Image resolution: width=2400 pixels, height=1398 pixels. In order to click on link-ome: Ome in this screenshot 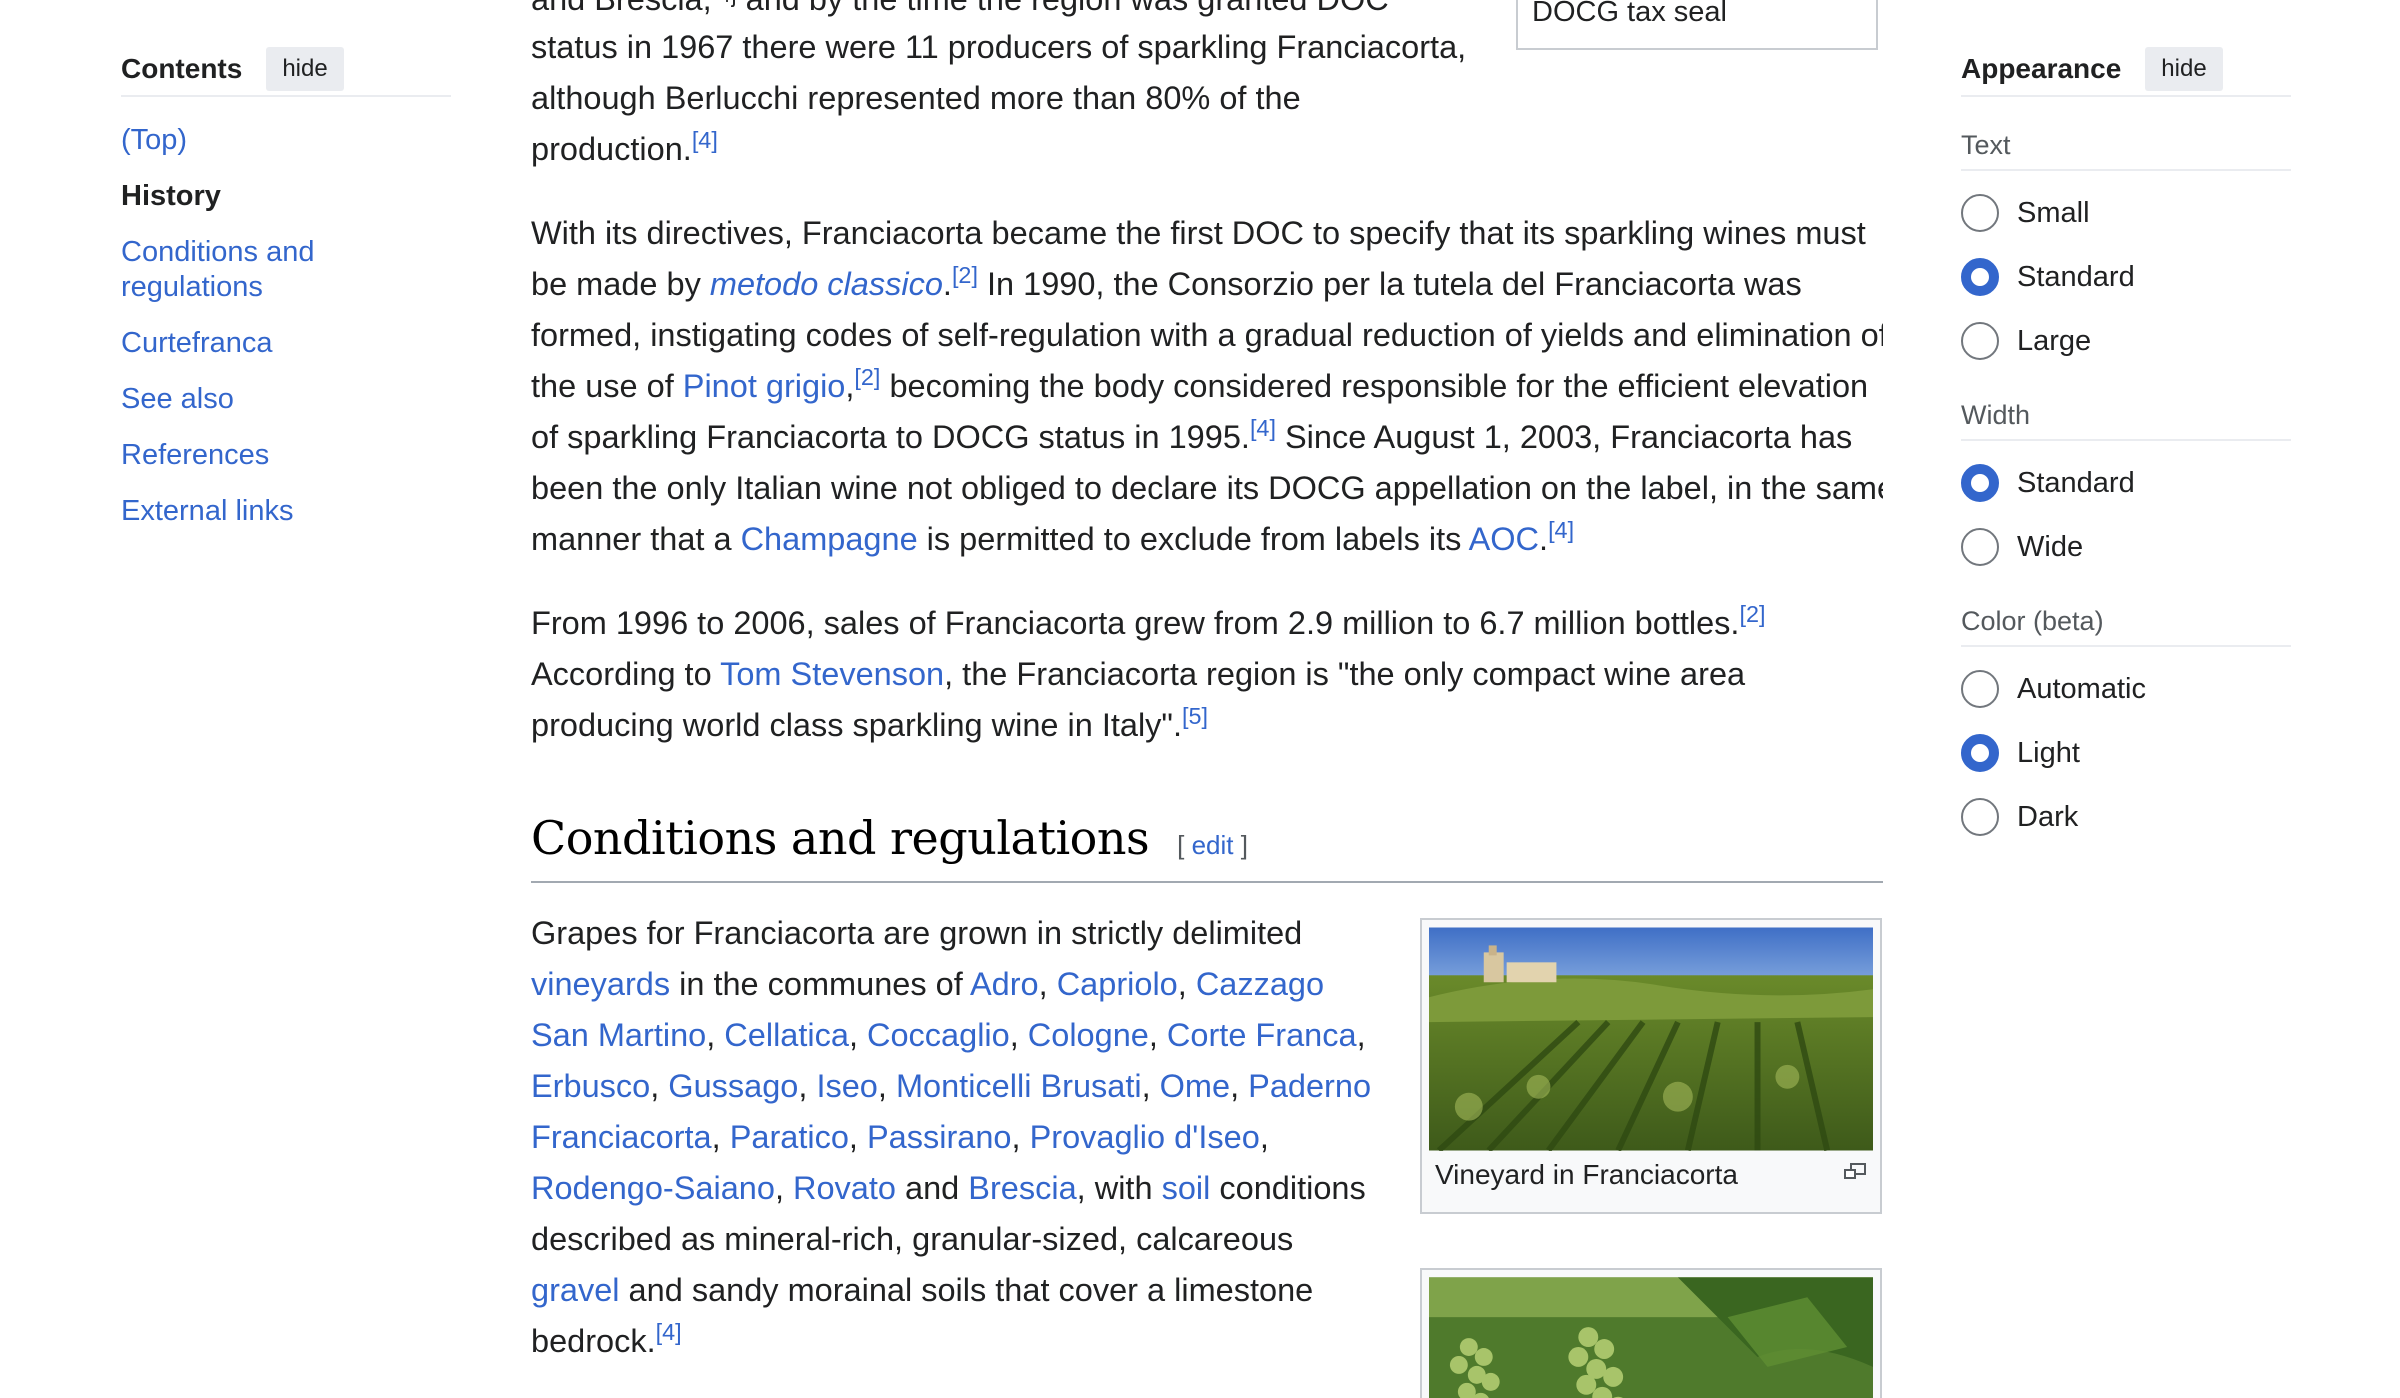, I will do `click(1195, 1086)`.